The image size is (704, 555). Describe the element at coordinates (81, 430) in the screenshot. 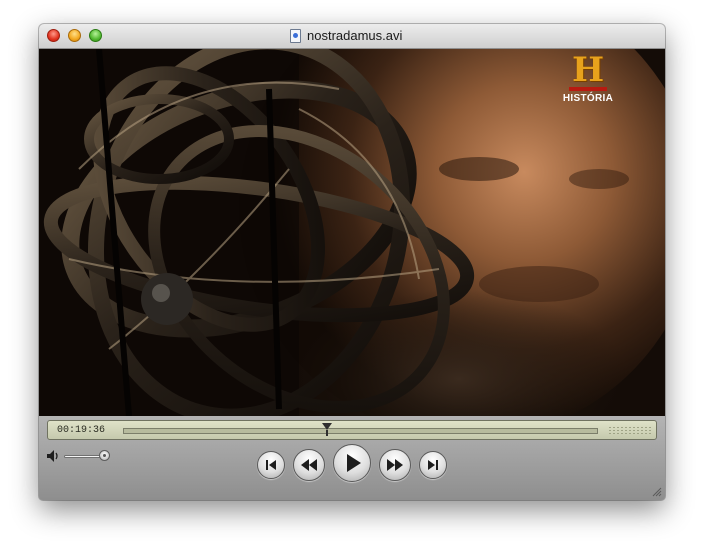

I see `current-time: 00:19:36` at that location.